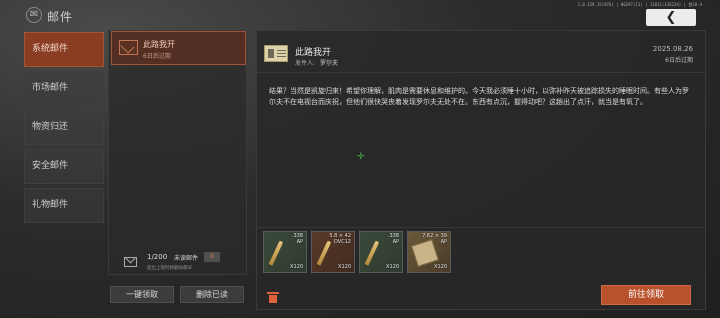 The height and width of the screenshot is (318, 720). Describe the element at coordinates (273, 297) in the screenshot. I see `trash-icon` at that location.